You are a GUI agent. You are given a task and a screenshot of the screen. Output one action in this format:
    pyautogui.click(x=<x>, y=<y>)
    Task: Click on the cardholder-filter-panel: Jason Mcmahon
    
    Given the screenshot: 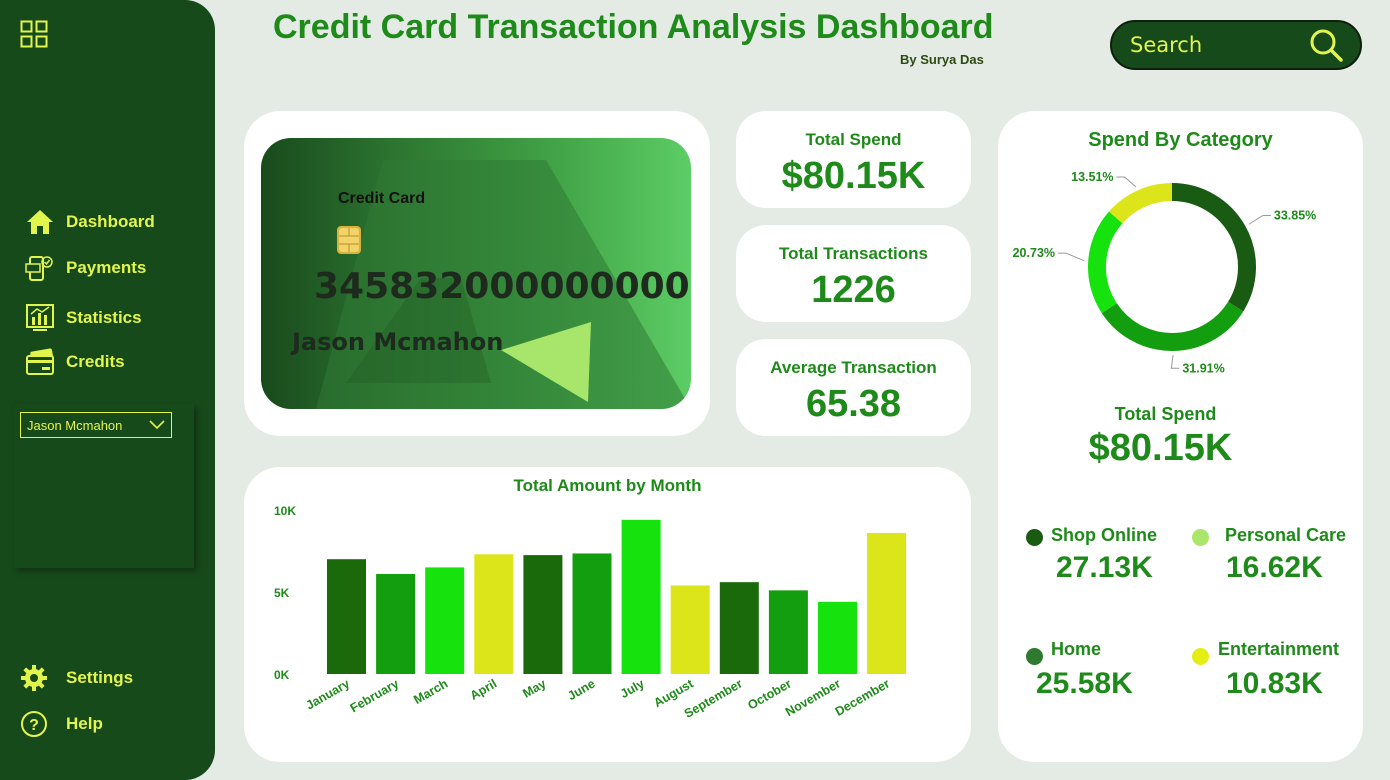 What is the action you would take?
    pyautogui.click(x=104, y=486)
    